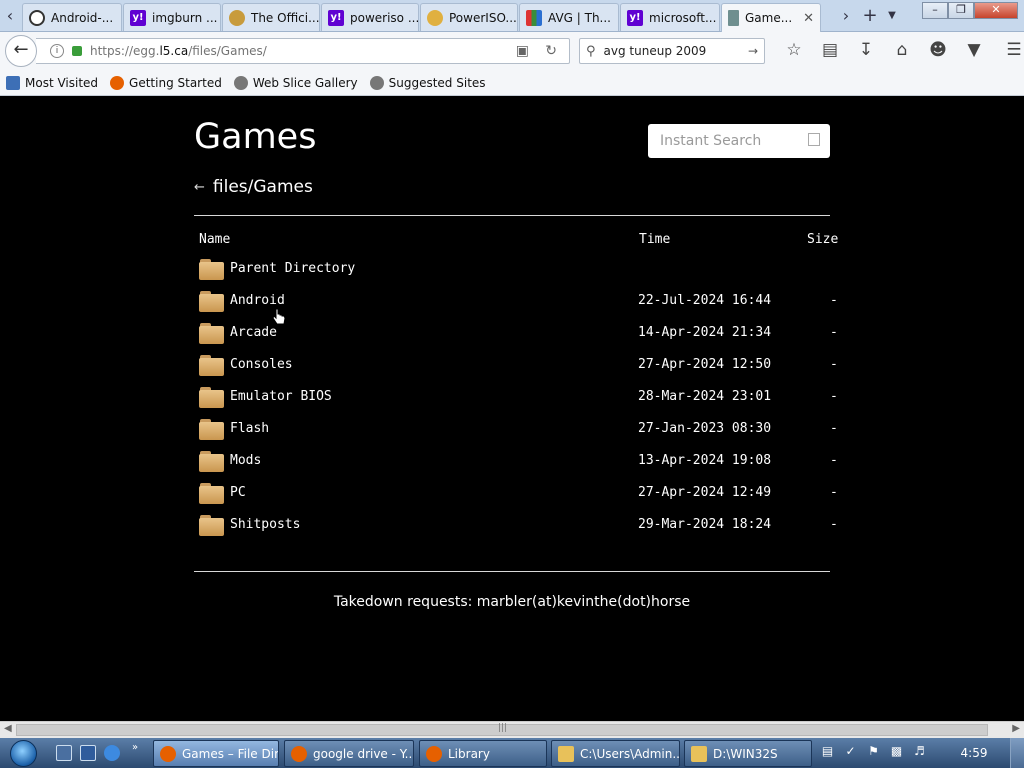 Image resolution: width=1024 pixels, height=768 pixels. What do you see at coordinates (524, 305) in the screenshot?
I see `table-row: Android 22-Jul-2024 16:44 -` at bounding box center [524, 305].